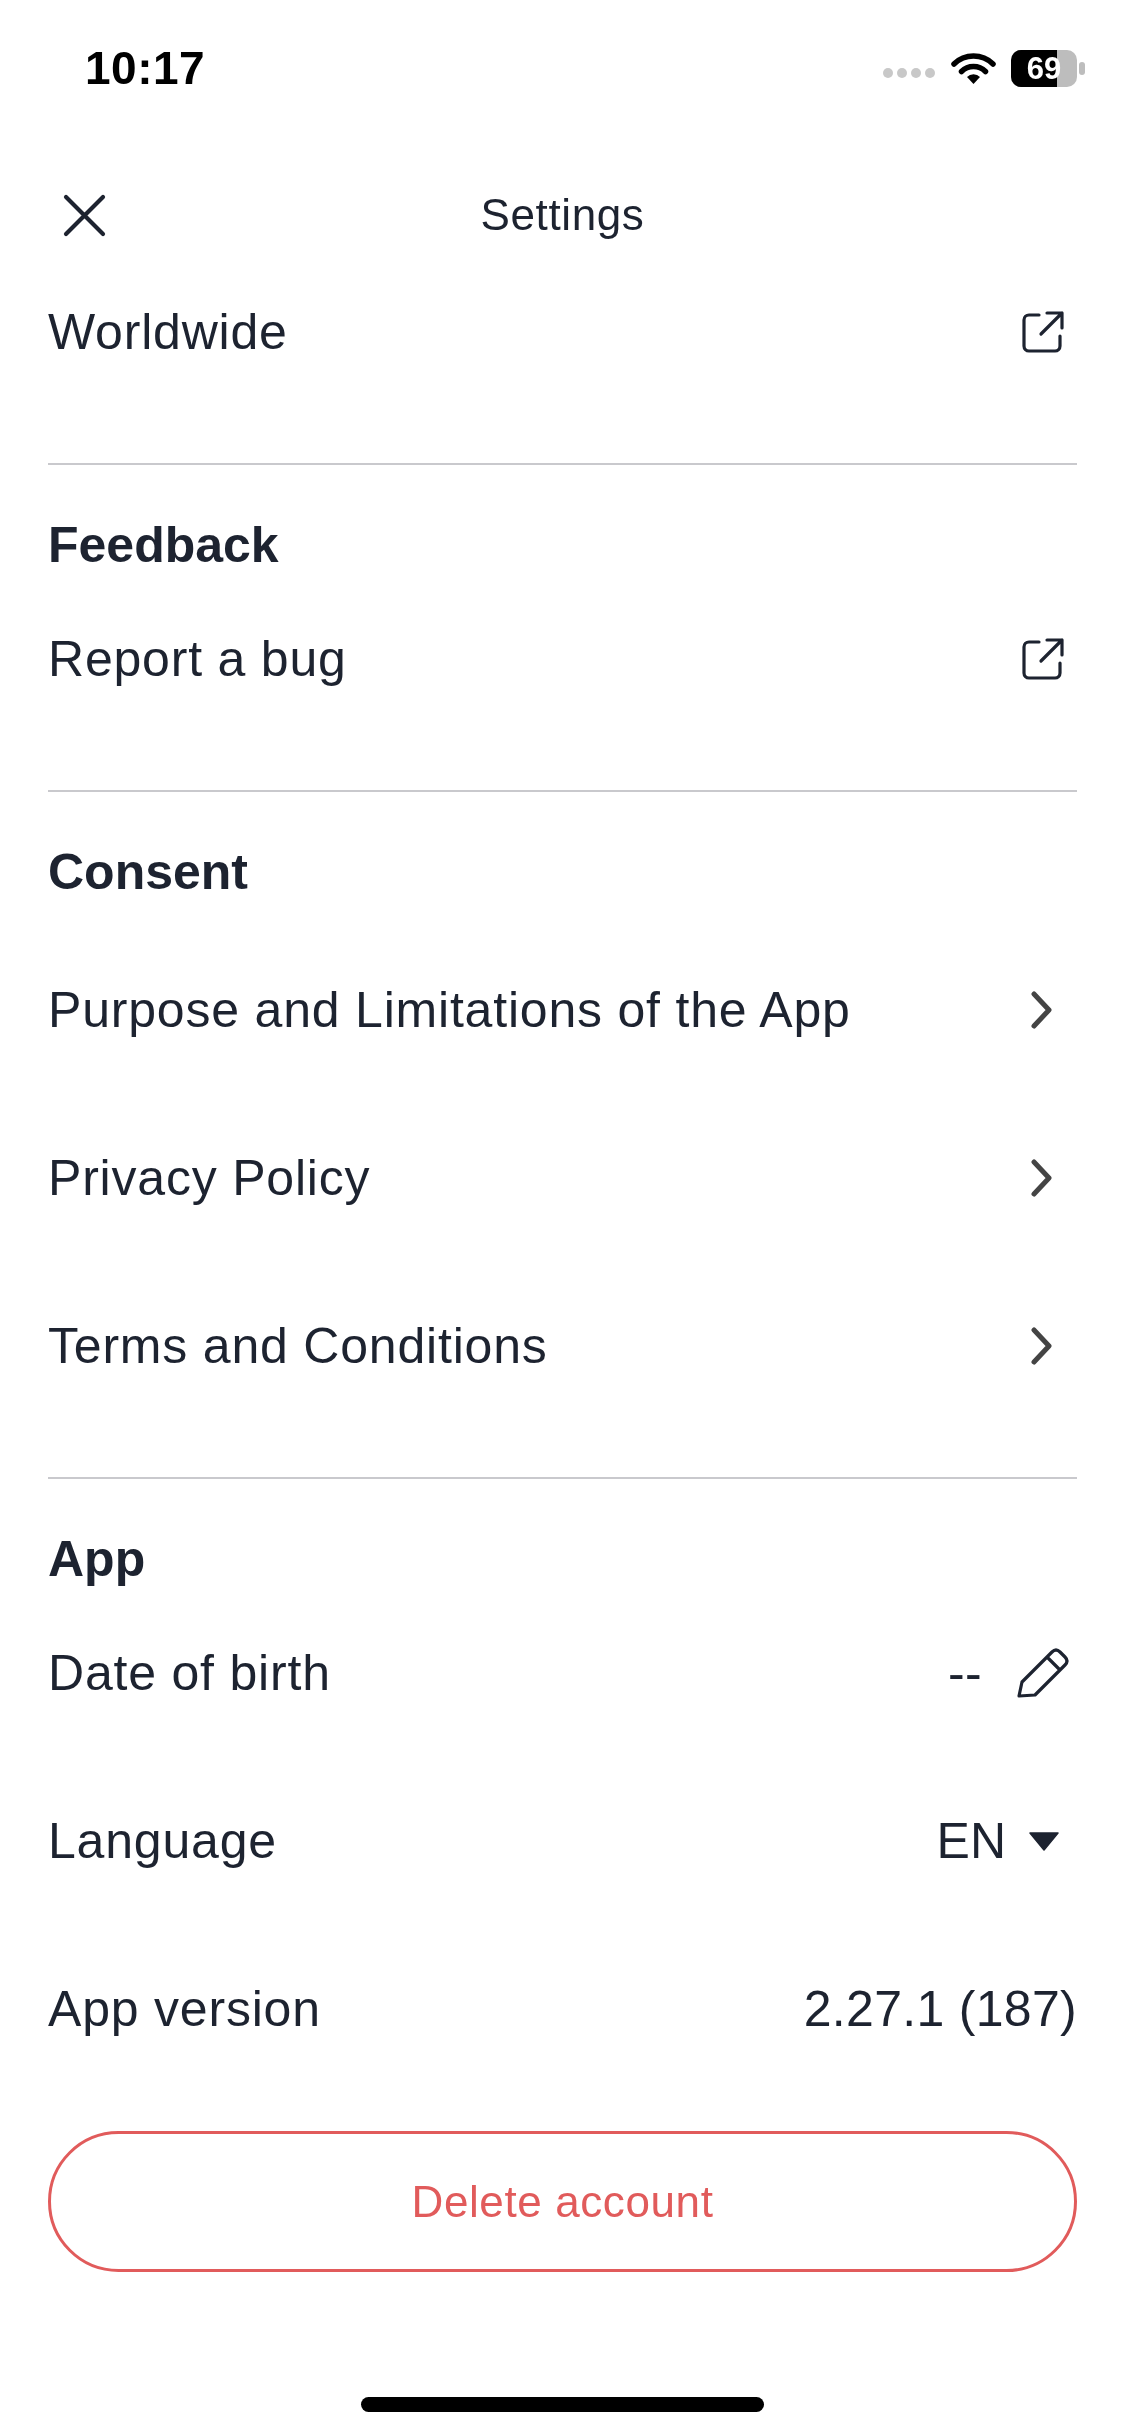 The width and height of the screenshot is (1125, 2436). Describe the element at coordinates (562, 332) in the screenshot. I see `external-link-item: Worldwide` at that location.